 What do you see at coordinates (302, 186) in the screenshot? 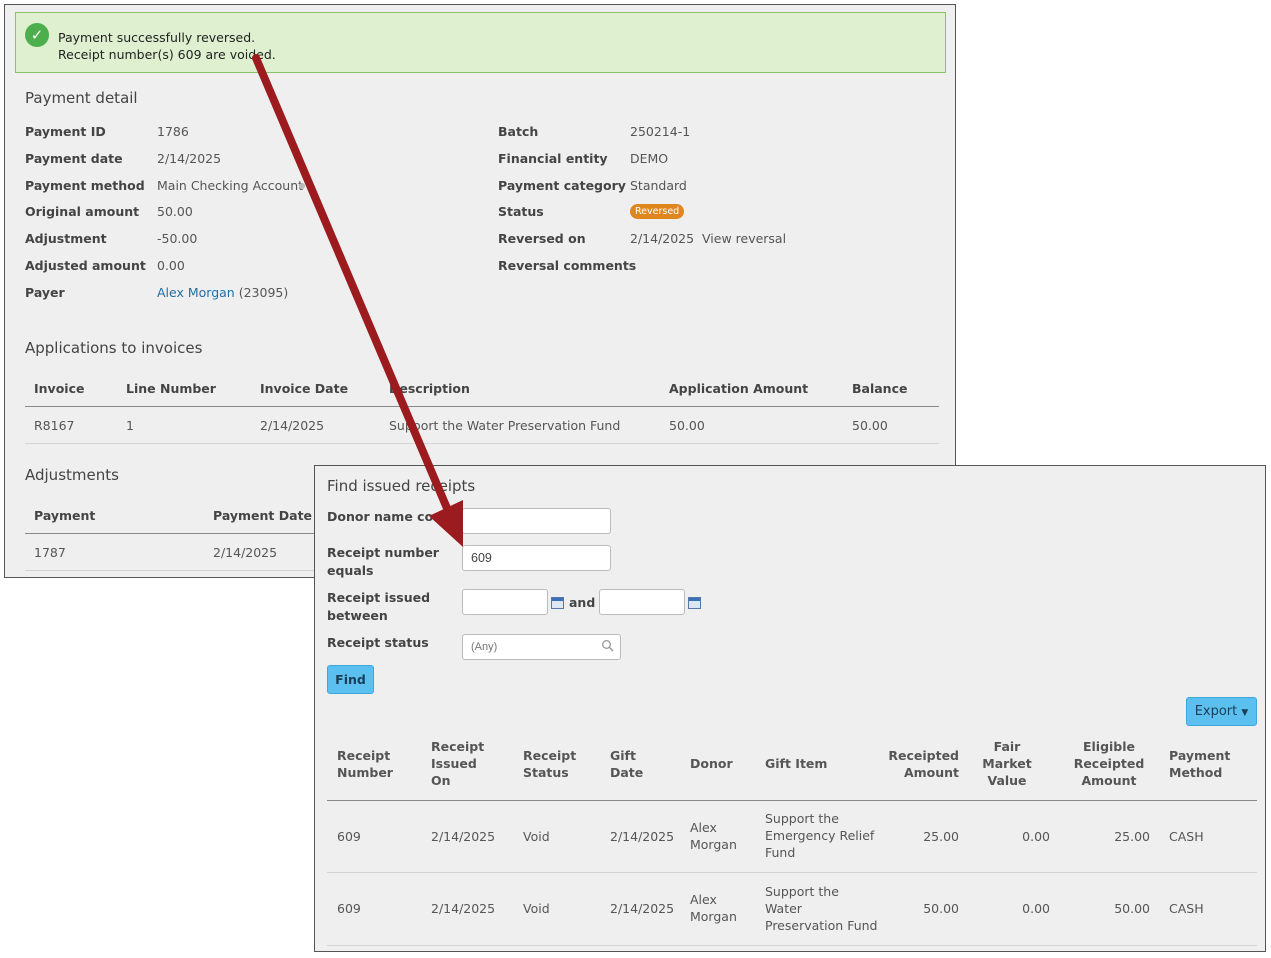
I see `info-dot-icon` at bounding box center [302, 186].